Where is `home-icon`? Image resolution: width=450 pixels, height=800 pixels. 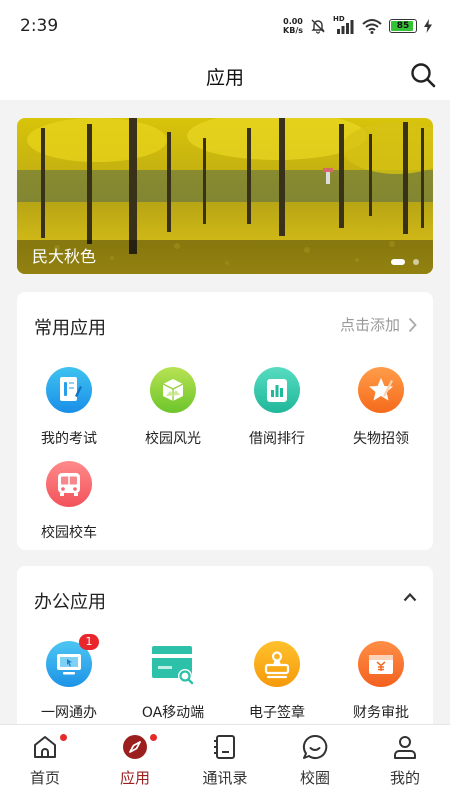
home-icon is located at coordinates (45, 747).